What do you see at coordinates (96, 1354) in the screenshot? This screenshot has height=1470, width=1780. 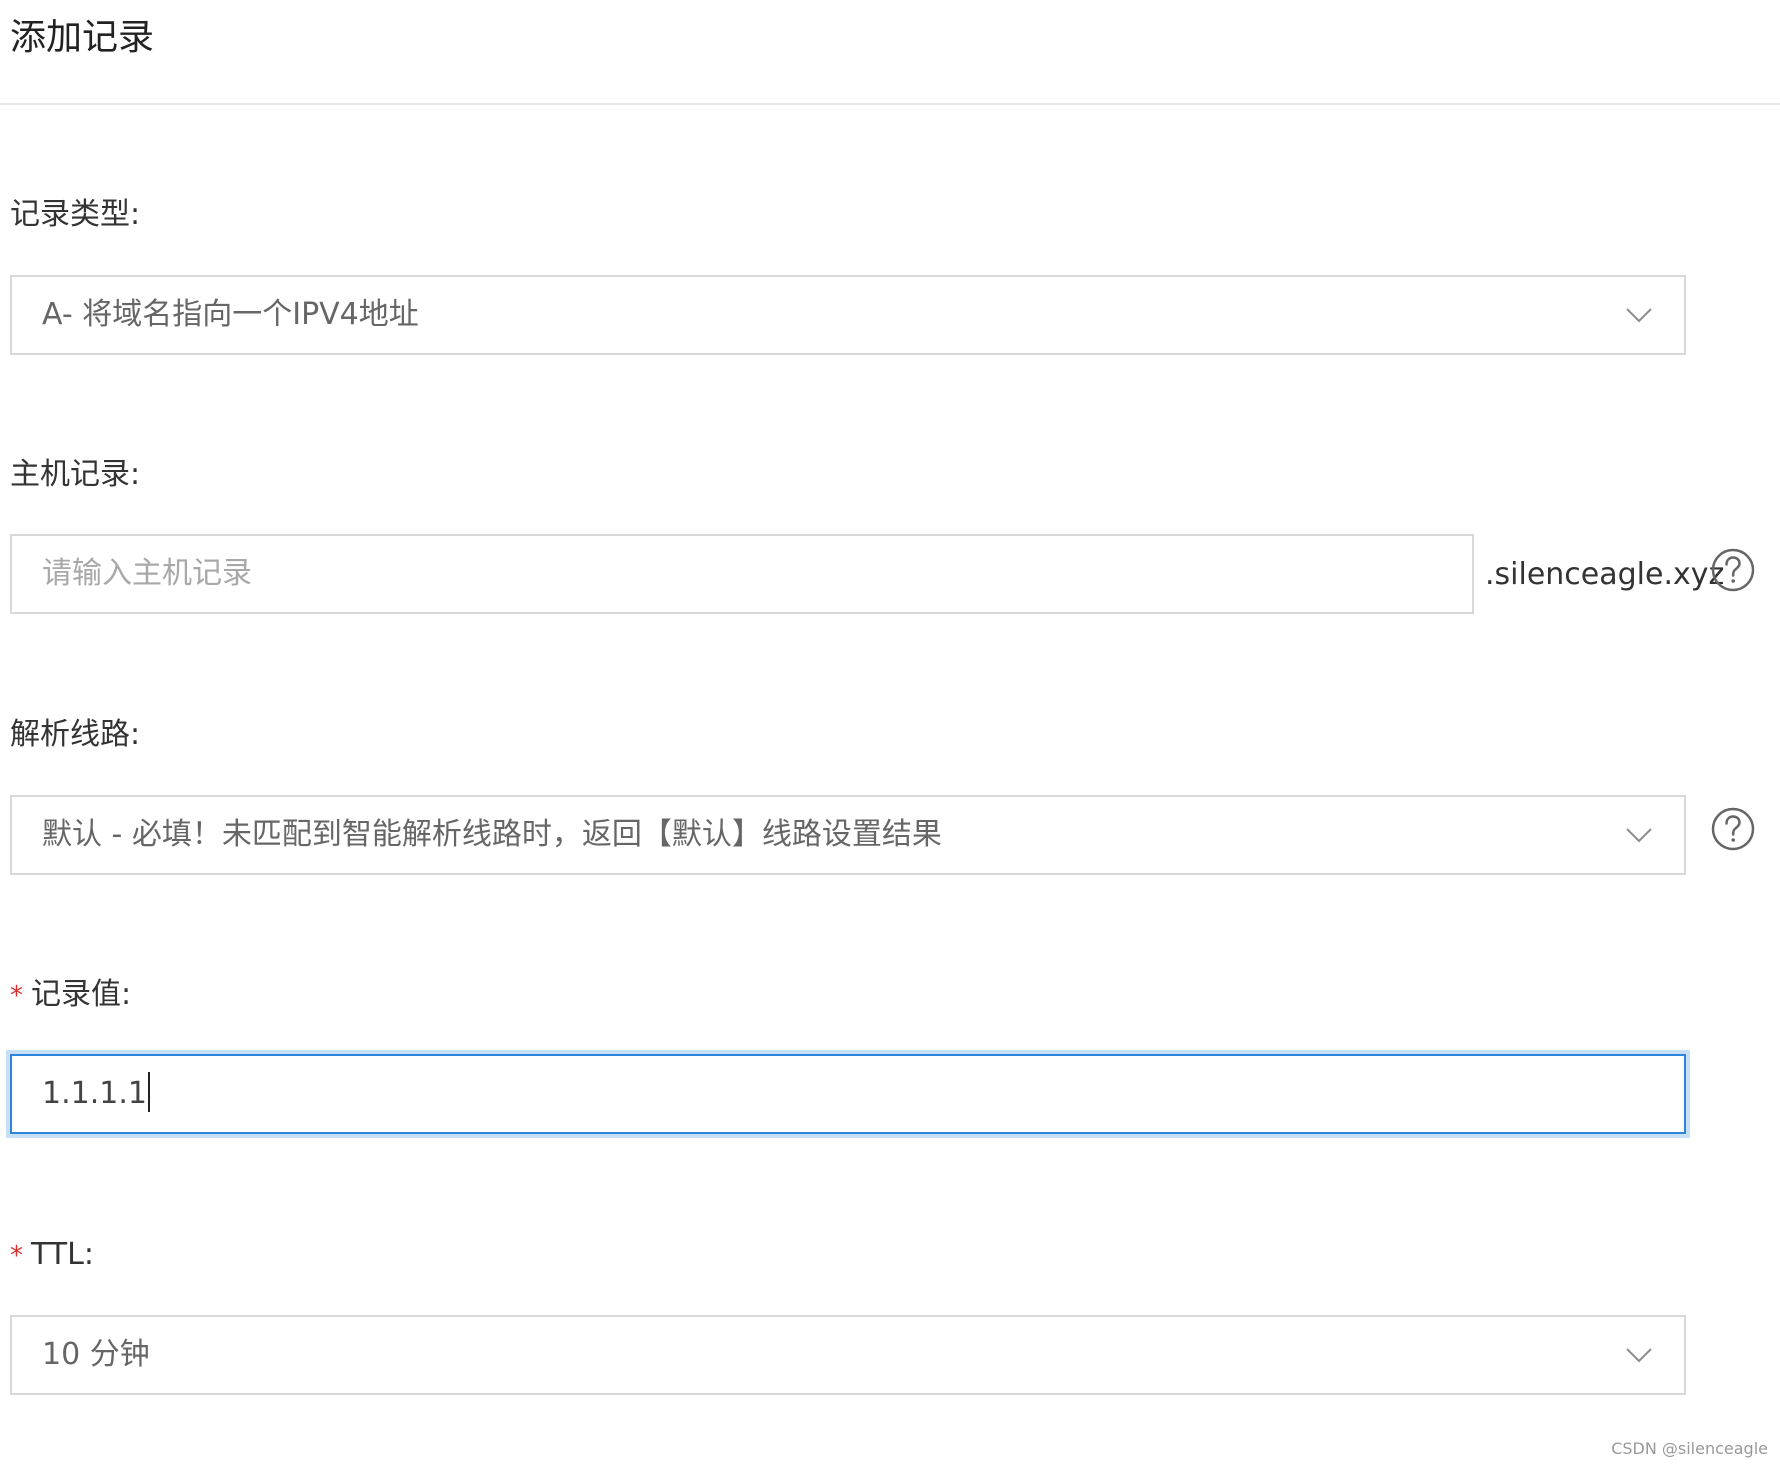 I see `ttl-value: 10 分钟` at bounding box center [96, 1354].